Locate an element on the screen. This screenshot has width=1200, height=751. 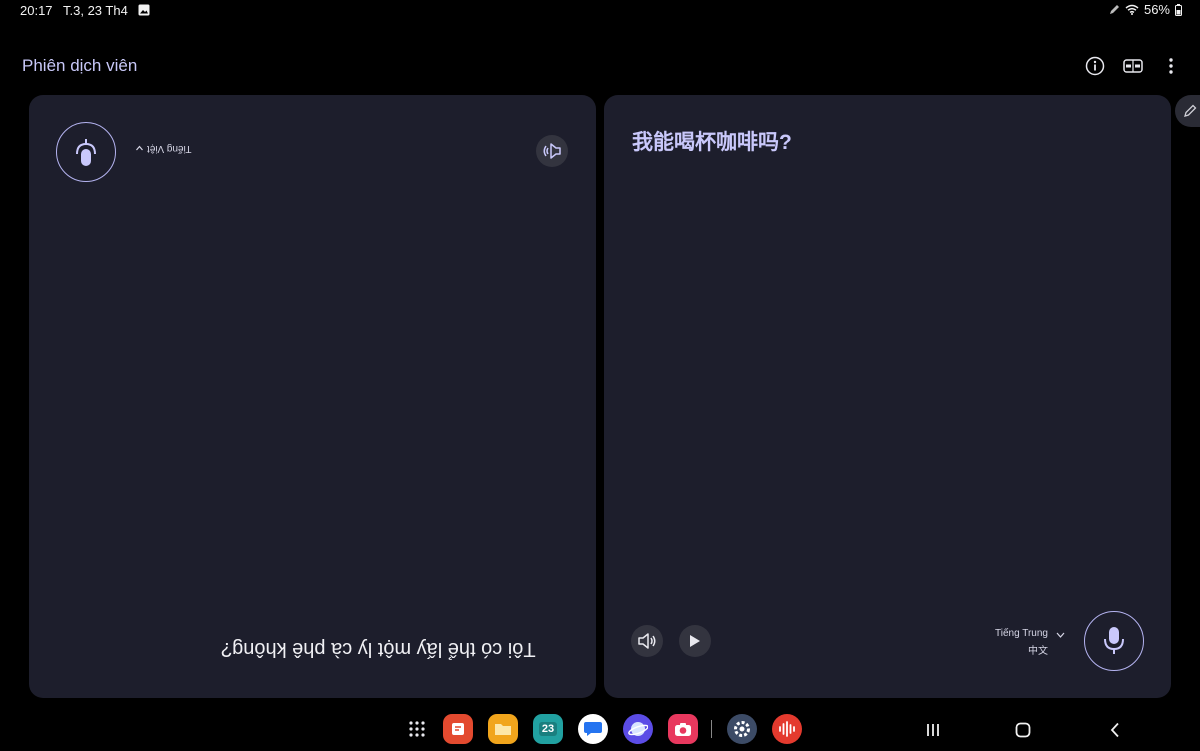
more-icon is located at coordinates (1171, 66).